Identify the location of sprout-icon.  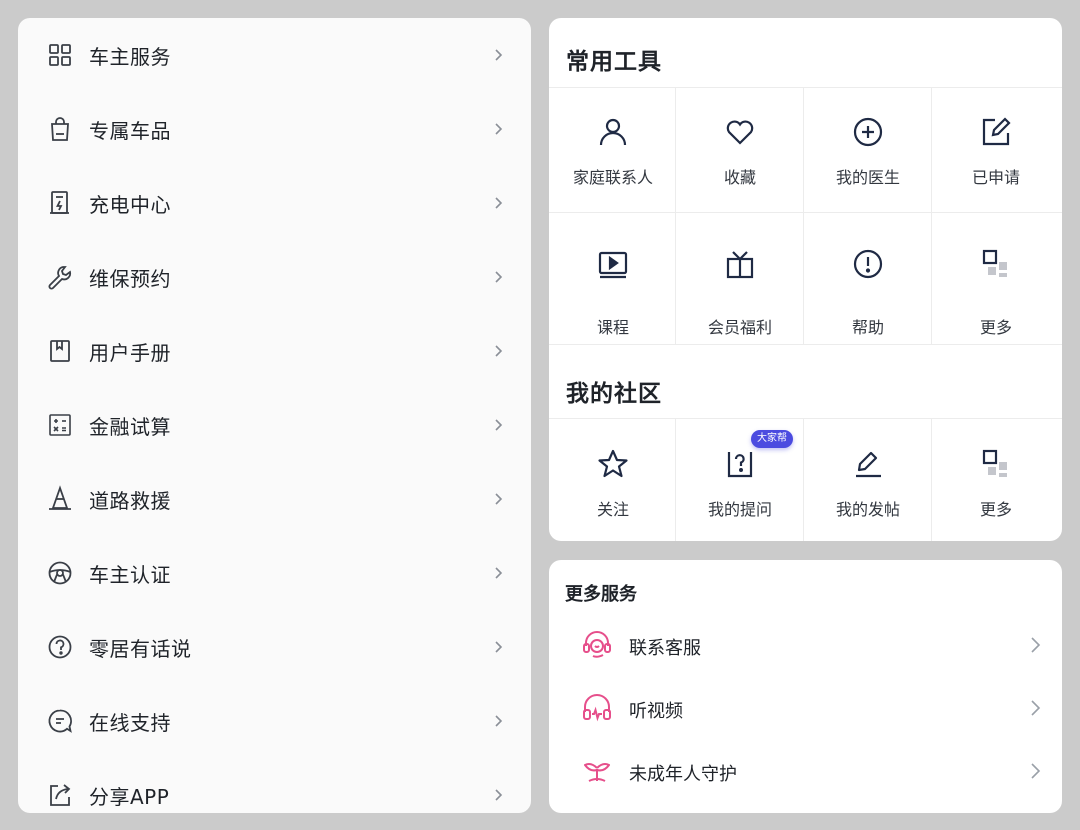
(597, 771).